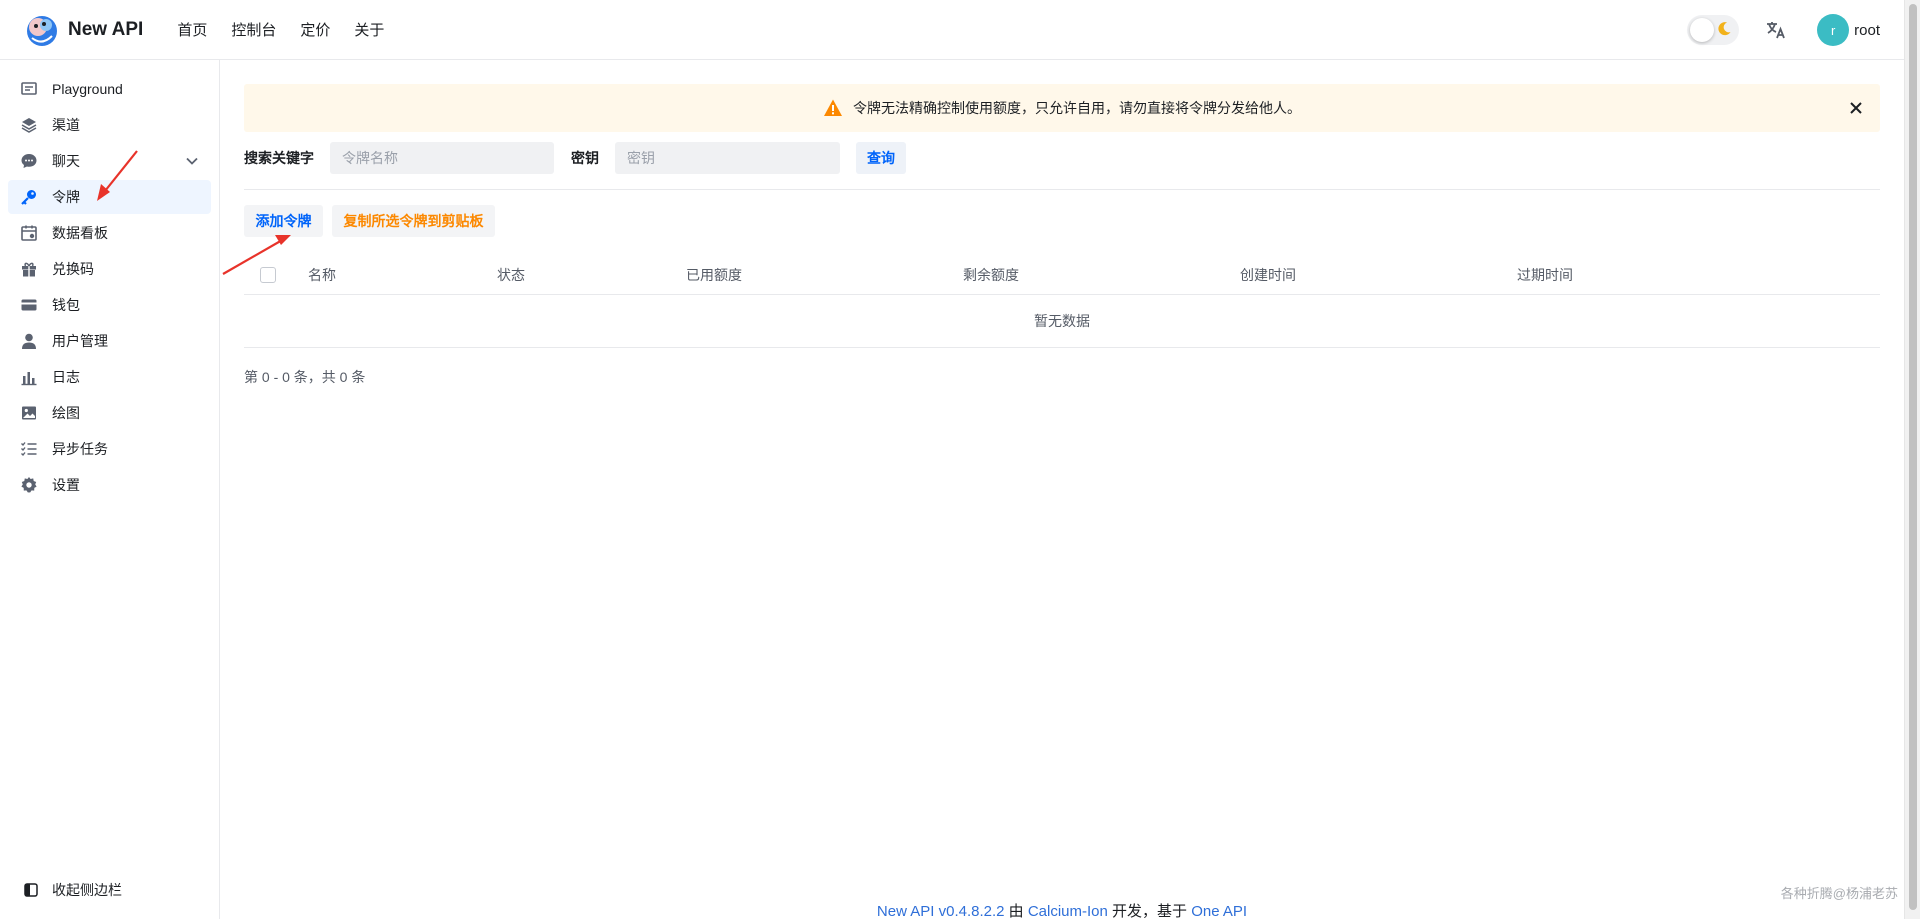 The height and width of the screenshot is (919, 1920). What do you see at coordinates (73, 269) in the screenshot?
I see `sidebar-item-label: 兑换码` at bounding box center [73, 269].